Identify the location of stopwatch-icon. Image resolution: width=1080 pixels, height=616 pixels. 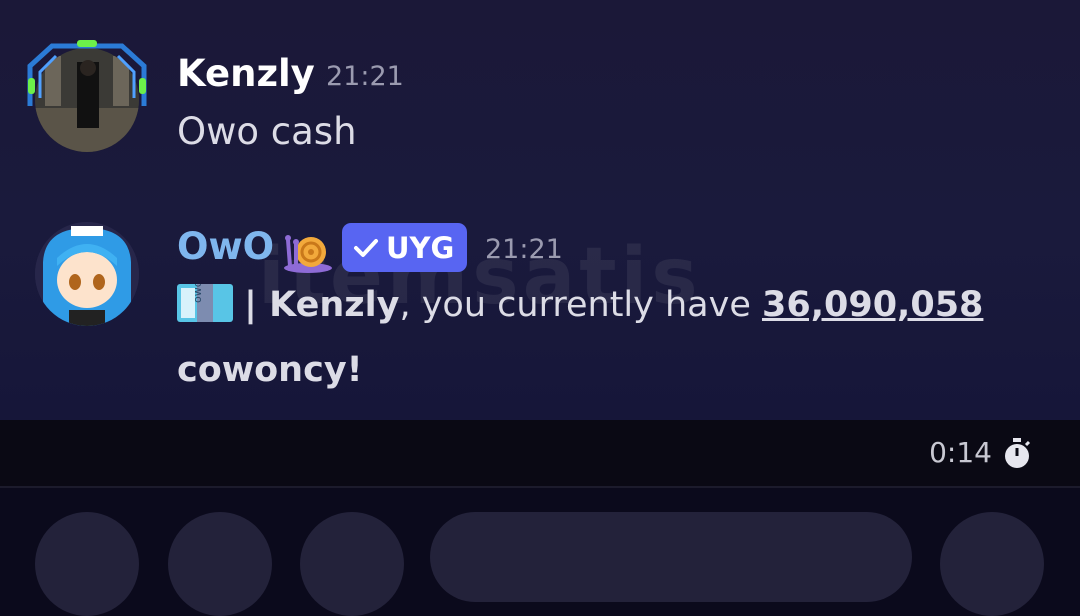
(1018, 452).